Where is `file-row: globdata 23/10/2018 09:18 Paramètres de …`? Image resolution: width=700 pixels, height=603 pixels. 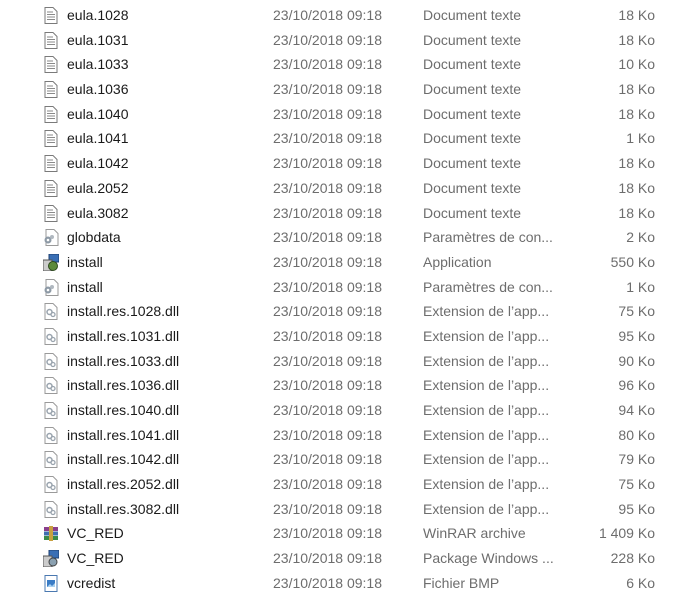
file-row: globdata 23/10/2018 09:18 Paramètres de … is located at coordinates (350, 237).